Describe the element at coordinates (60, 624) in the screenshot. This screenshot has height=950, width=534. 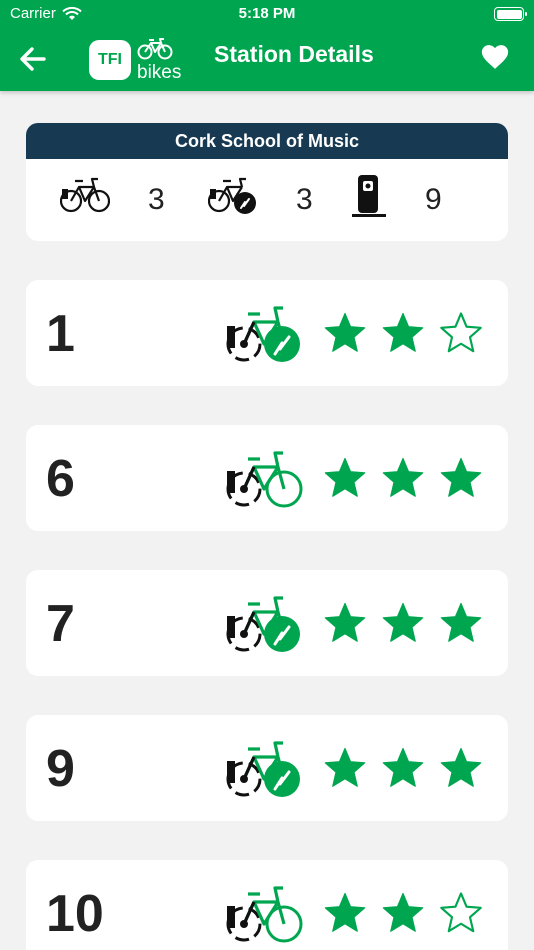
I see `bike-number: 7` at that location.